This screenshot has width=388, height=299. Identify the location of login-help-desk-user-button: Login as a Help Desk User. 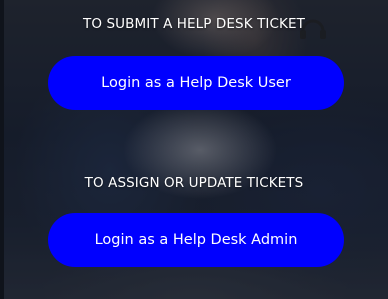
(196, 83).